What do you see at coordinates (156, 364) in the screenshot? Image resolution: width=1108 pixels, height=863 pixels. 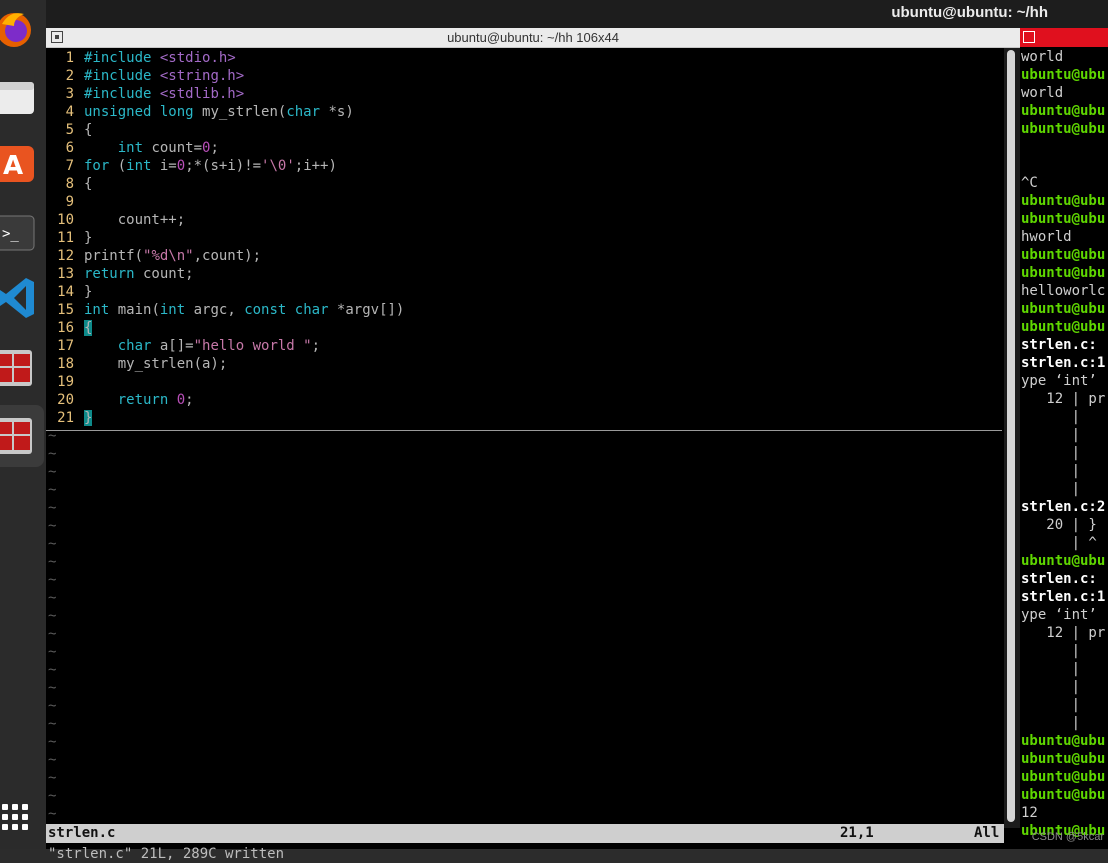 I see `code-text: my_strlen(a);` at bounding box center [156, 364].